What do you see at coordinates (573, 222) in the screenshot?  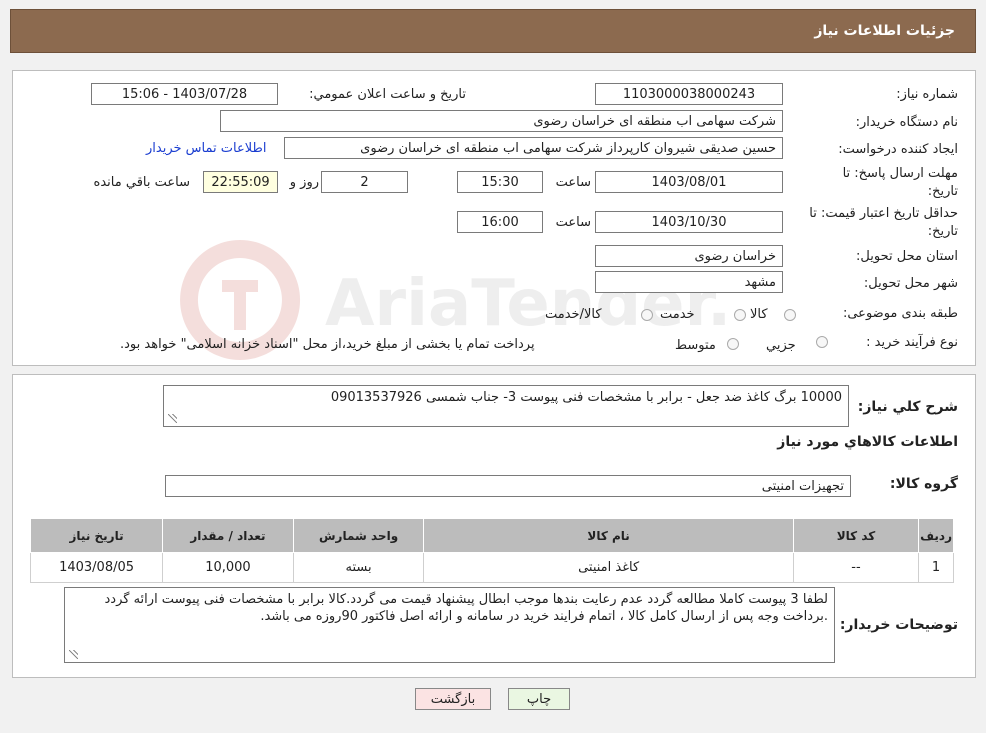 I see `validity-time-word: ساعت` at bounding box center [573, 222].